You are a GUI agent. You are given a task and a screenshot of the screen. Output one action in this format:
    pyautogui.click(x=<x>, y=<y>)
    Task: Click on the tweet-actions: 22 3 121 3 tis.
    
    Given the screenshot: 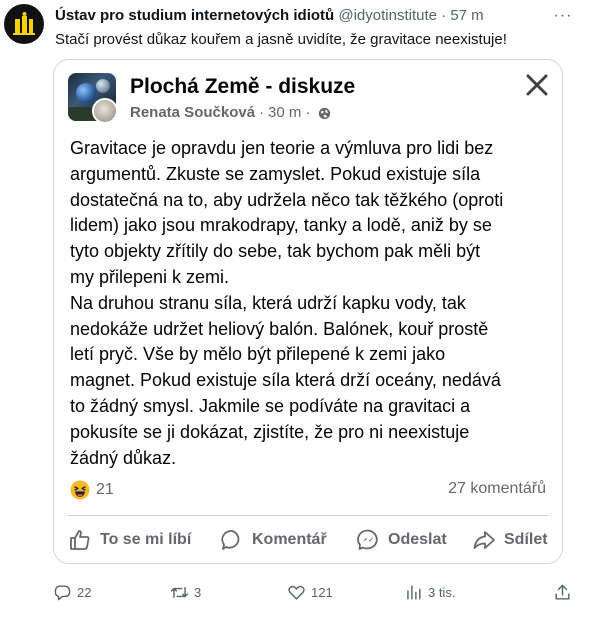 What is the action you would take?
    pyautogui.click(x=313, y=592)
    